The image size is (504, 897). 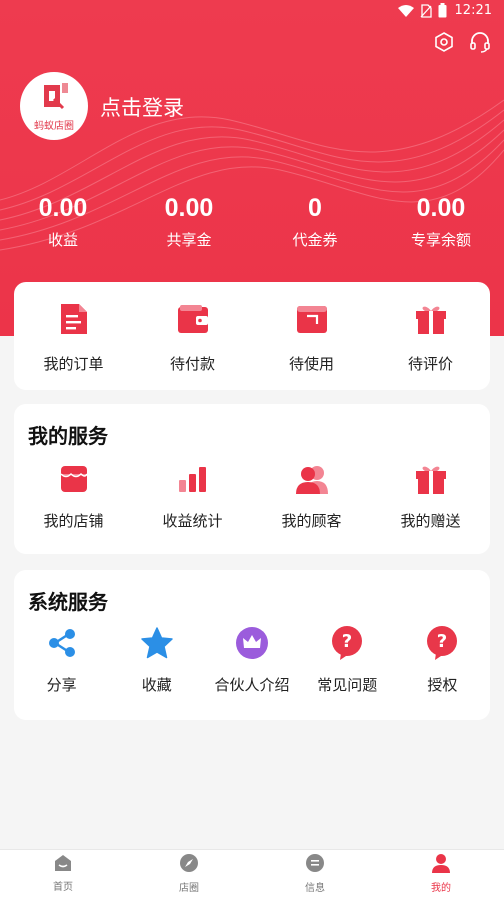 What do you see at coordinates (54, 98) in the screenshot?
I see `logo-icon` at bounding box center [54, 98].